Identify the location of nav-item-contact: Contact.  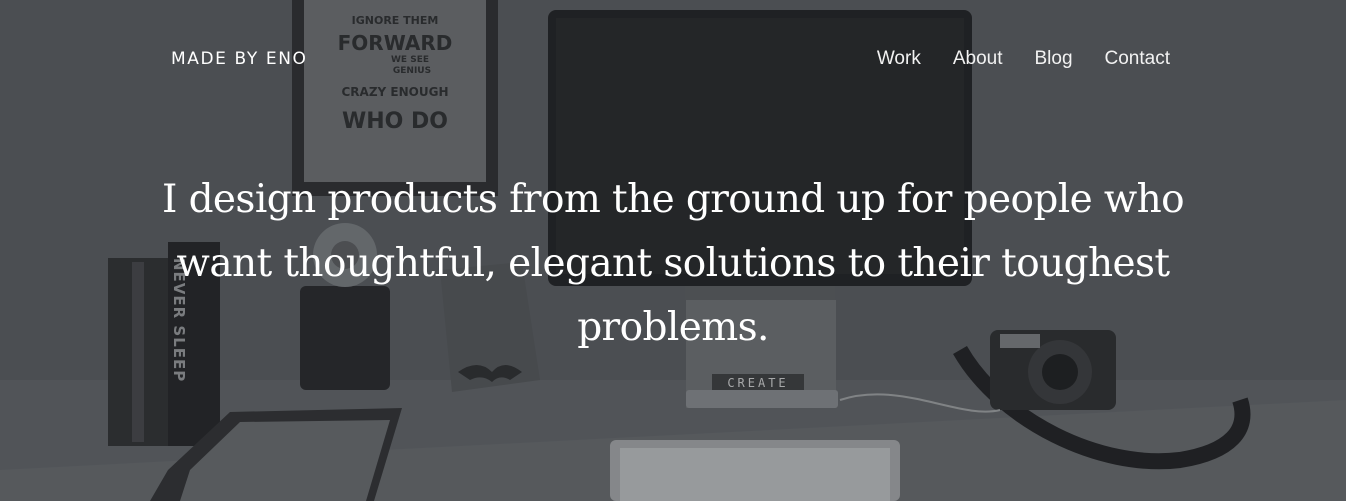
(1121, 59).